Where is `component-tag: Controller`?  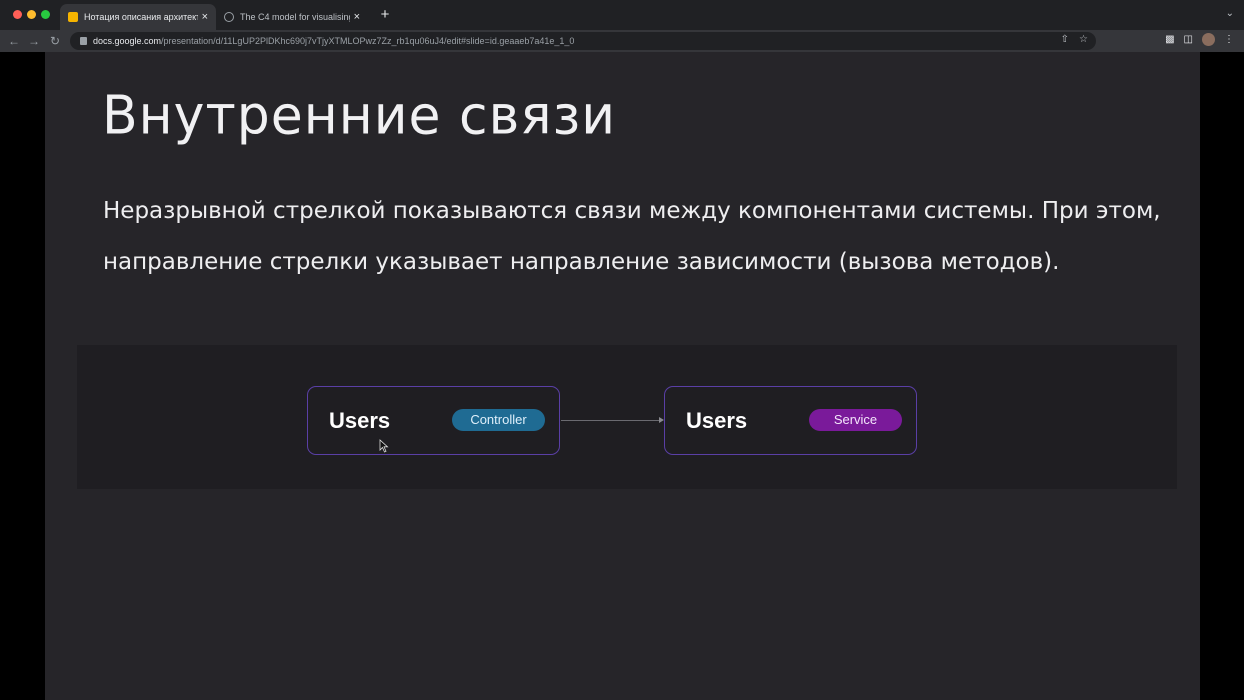
component-tag: Controller is located at coordinates (498, 420).